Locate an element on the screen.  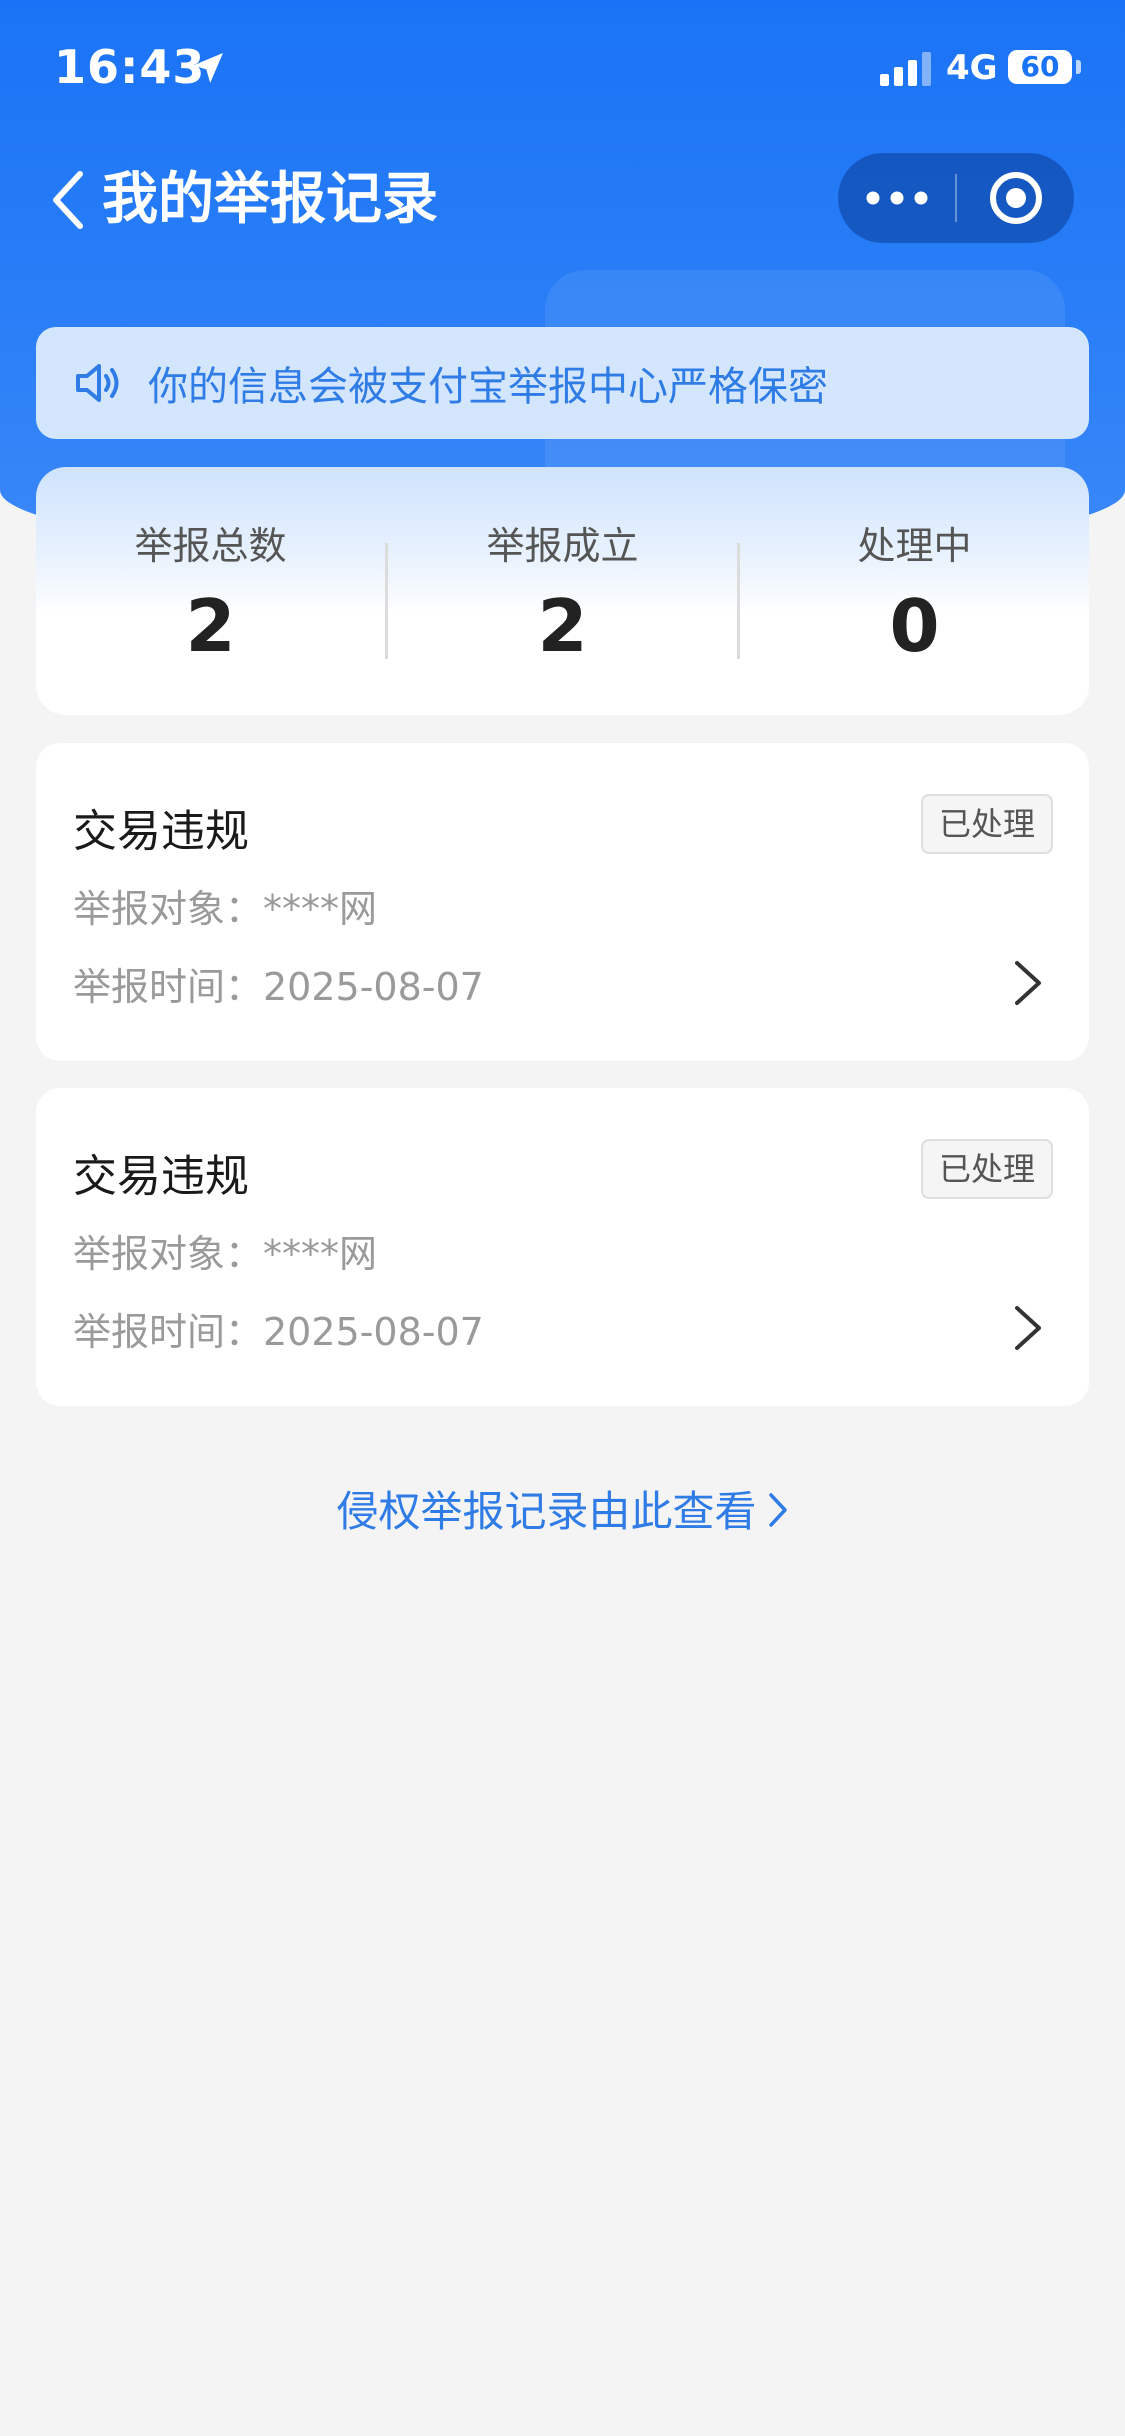
chevron-left-icon is located at coordinates (68, 200).